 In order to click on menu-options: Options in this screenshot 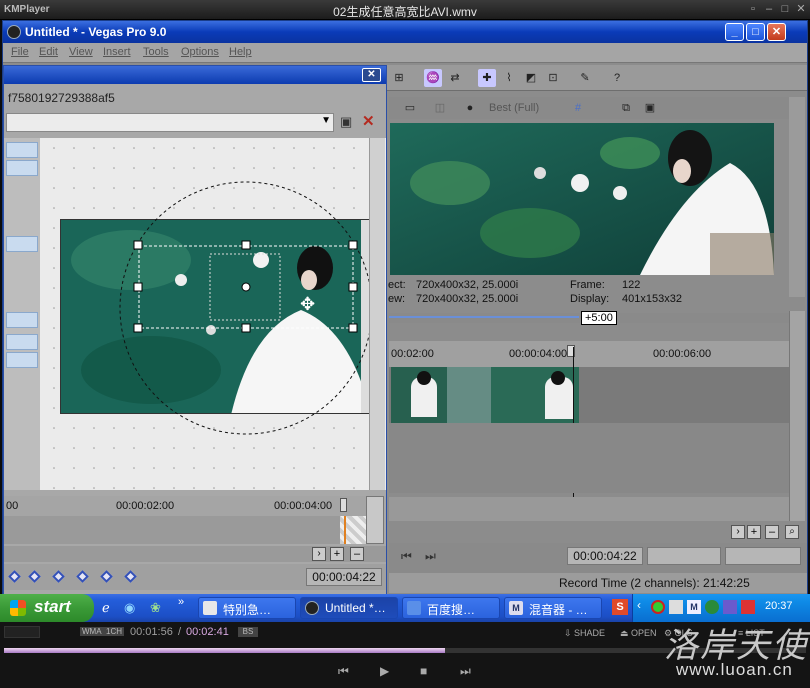, I will do `click(200, 52)`.